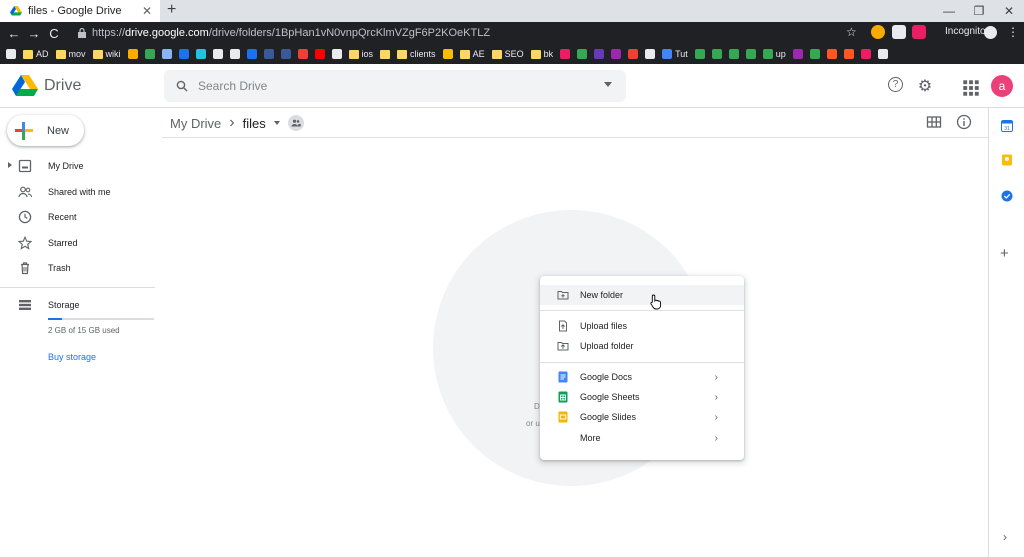 The height and width of the screenshot is (557, 1024). What do you see at coordinates (276, 123) in the screenshot?
I see `folder-menu-caret-icon` at bounding box center [276, 123].